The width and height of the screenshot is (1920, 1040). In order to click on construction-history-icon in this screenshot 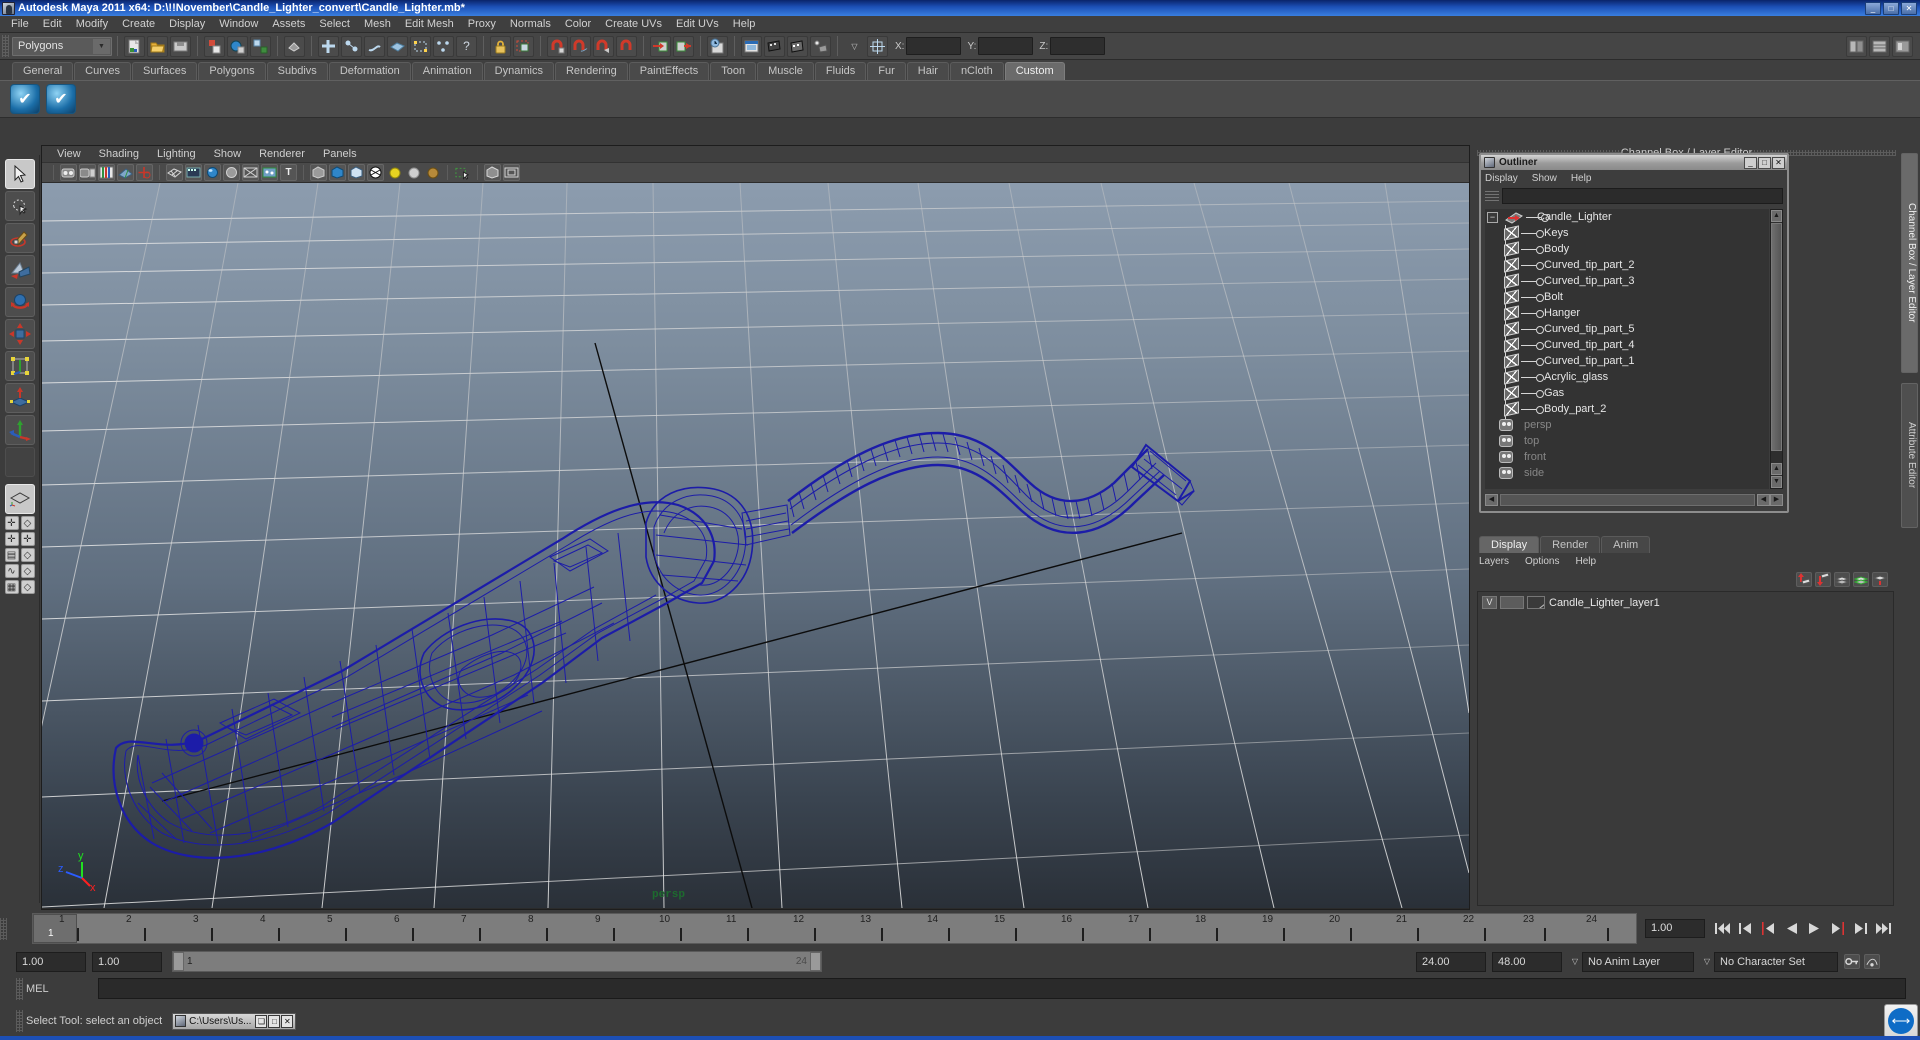, I will do `click(717, 46)`.